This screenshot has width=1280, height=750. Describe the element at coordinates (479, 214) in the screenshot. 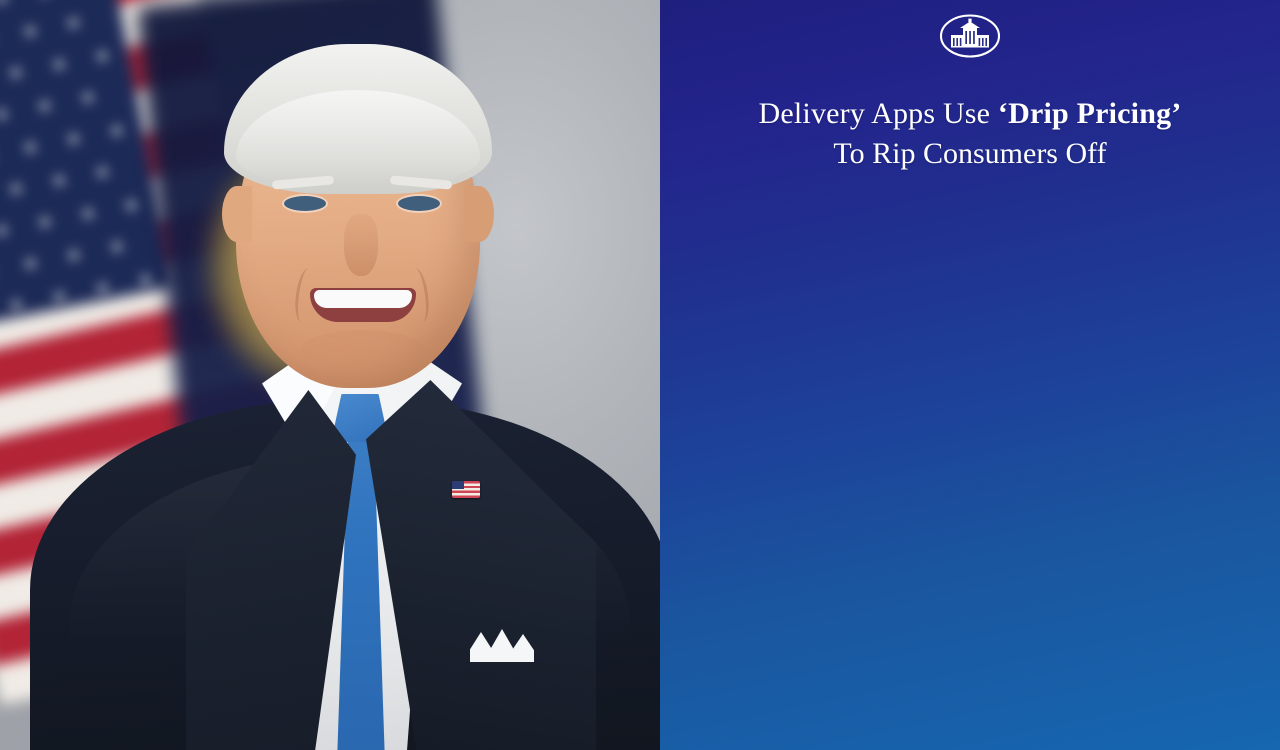

I see `ear-right` at that location.